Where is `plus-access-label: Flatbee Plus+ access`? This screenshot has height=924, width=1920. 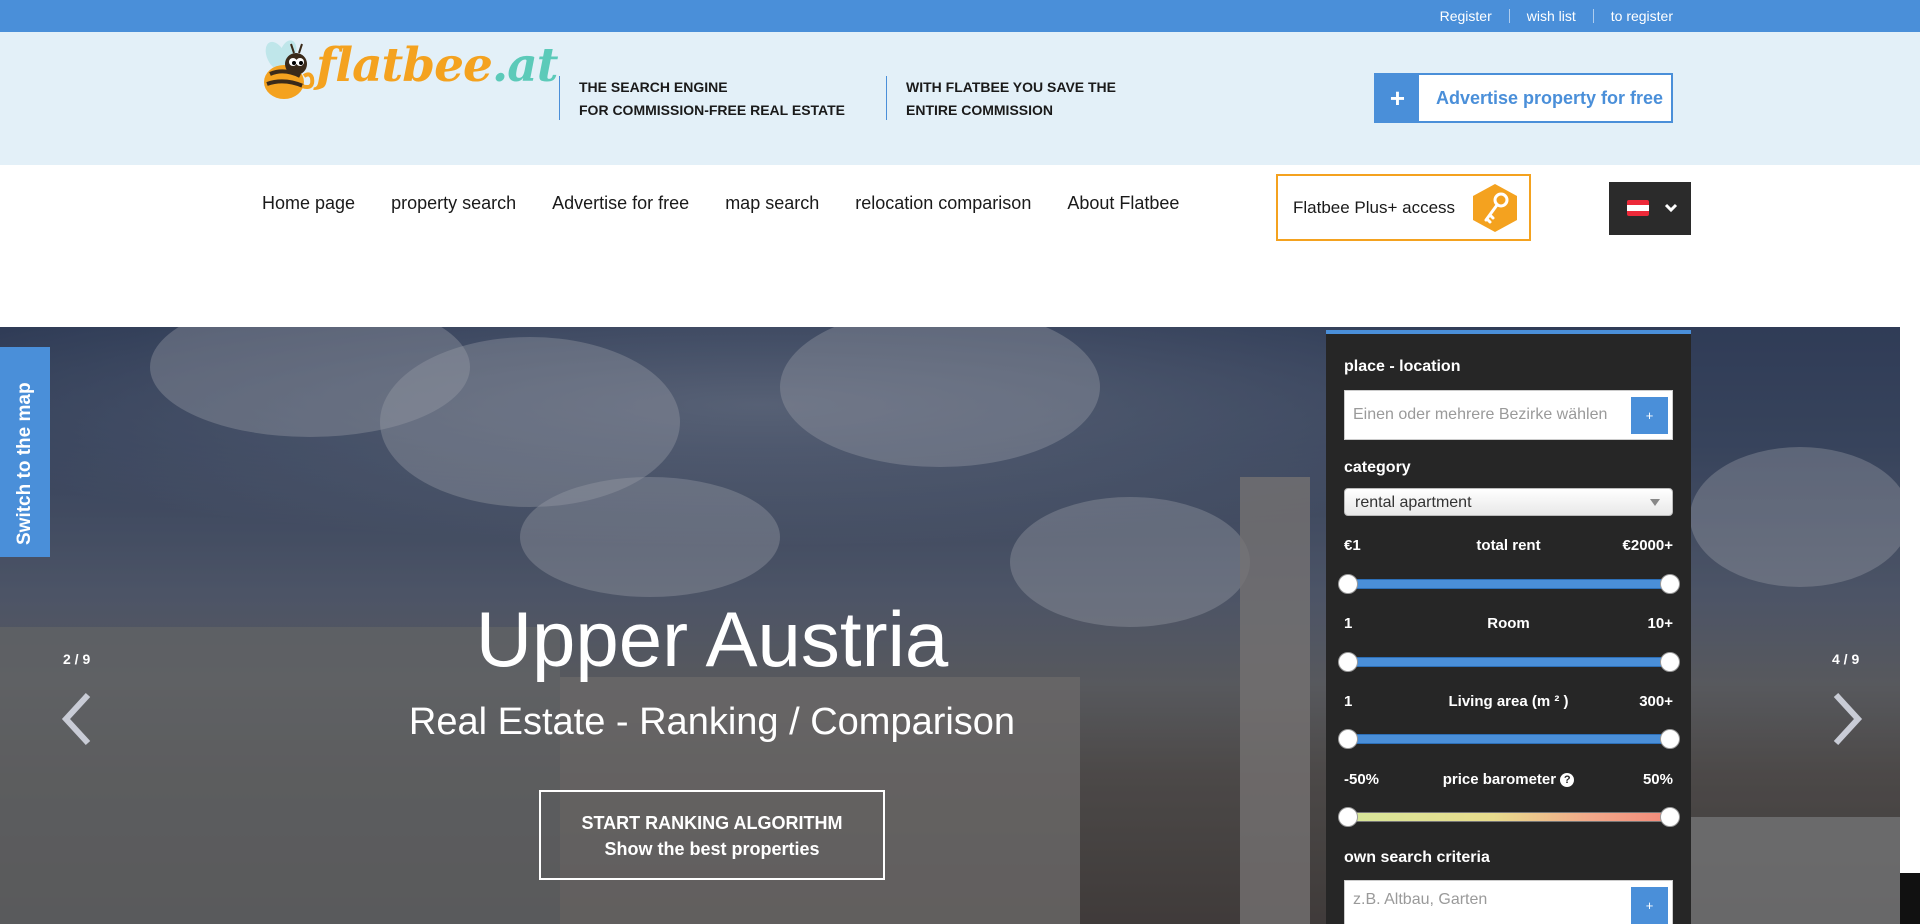 plus-access-label: Flatbee Plus+ access is located at coordinates (1374, 207).